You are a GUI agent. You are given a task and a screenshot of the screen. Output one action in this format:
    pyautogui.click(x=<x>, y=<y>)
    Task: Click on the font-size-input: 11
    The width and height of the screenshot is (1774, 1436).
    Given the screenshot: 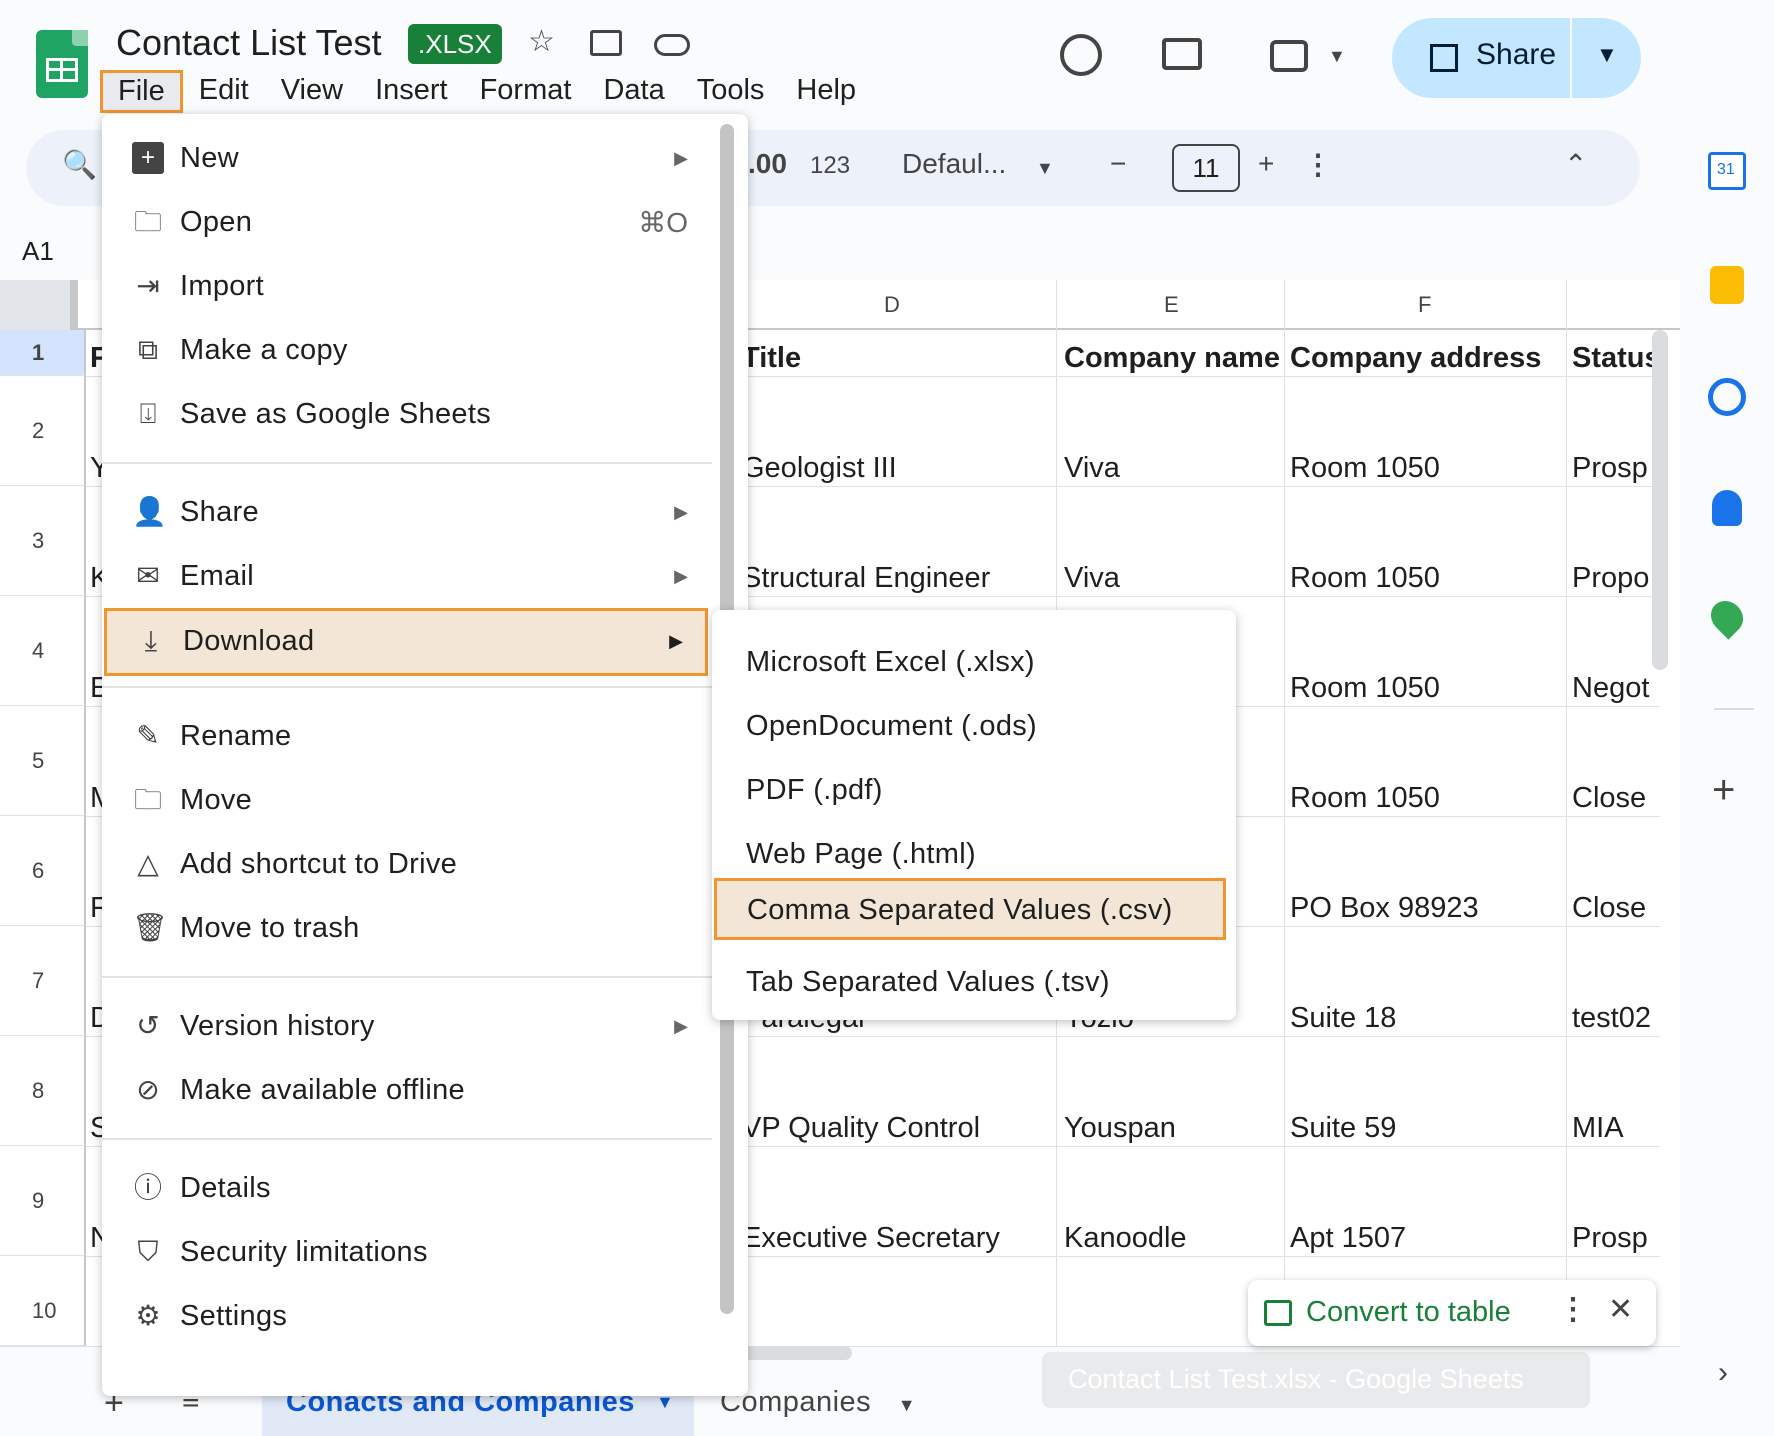 What is the action you would take?
    pyautogui.click(x=1206, y=168)
    